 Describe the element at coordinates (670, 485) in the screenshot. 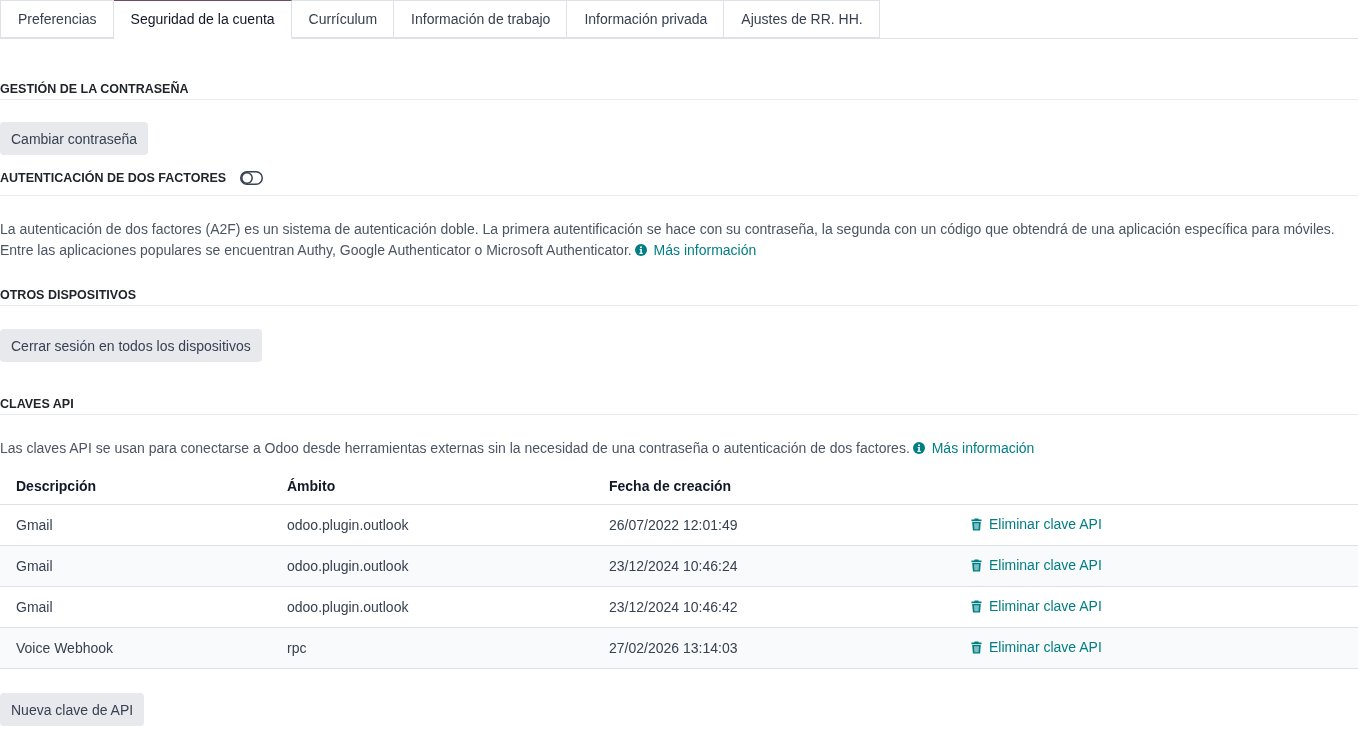

I see `column-header: Fecha de creación` at that location.